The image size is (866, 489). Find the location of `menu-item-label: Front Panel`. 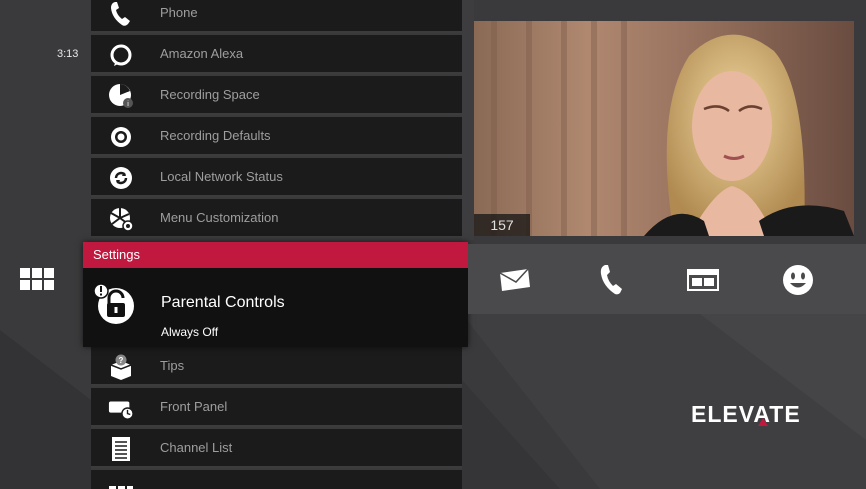

menu-item-label: Front Panel is located at coordinates (194, 406).